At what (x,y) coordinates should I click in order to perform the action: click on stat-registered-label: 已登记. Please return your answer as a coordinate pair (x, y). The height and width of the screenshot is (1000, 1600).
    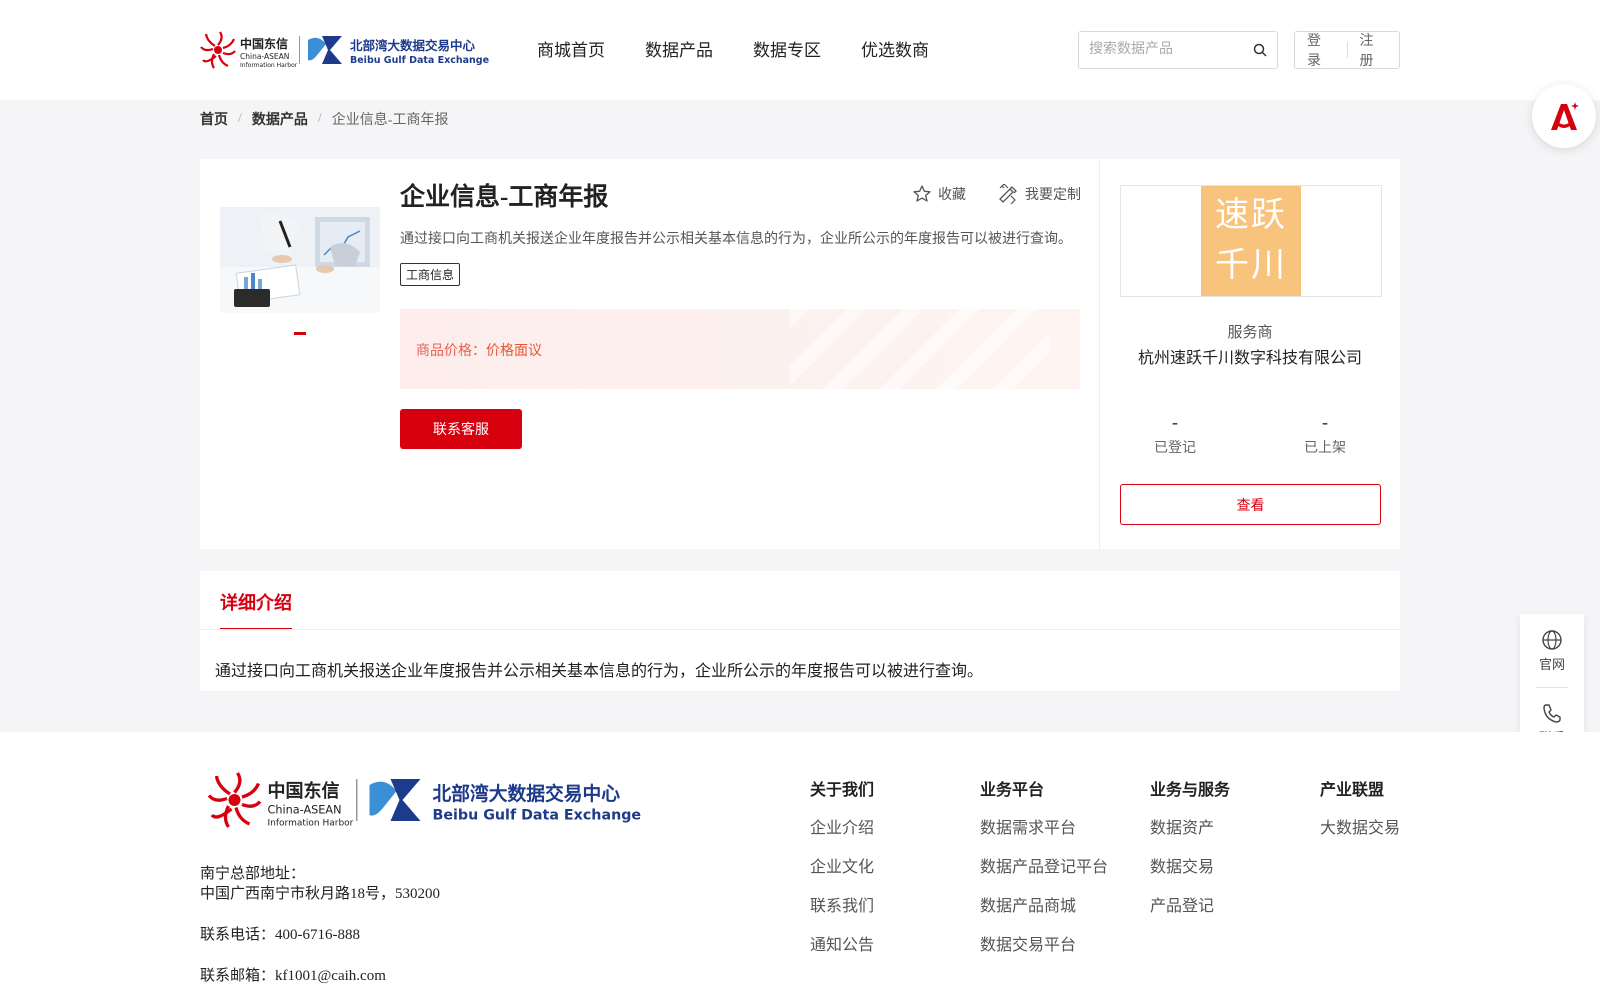
    Looking at the image, I should click on (1175, 448).